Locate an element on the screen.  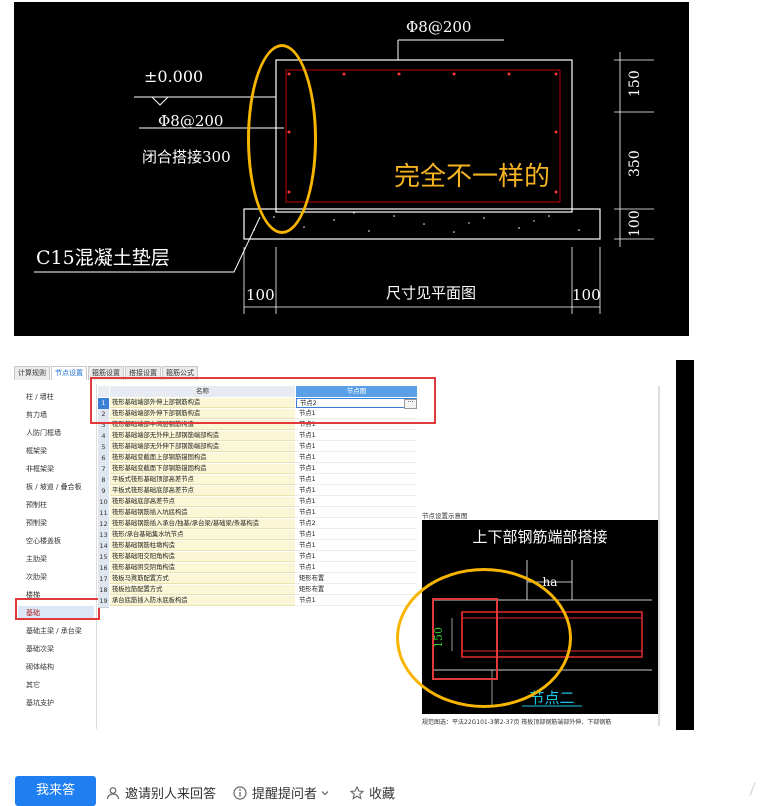
grid-row: 15 筏形基础阳交阳角构造 节点1 is located at coordinates (259, 558).